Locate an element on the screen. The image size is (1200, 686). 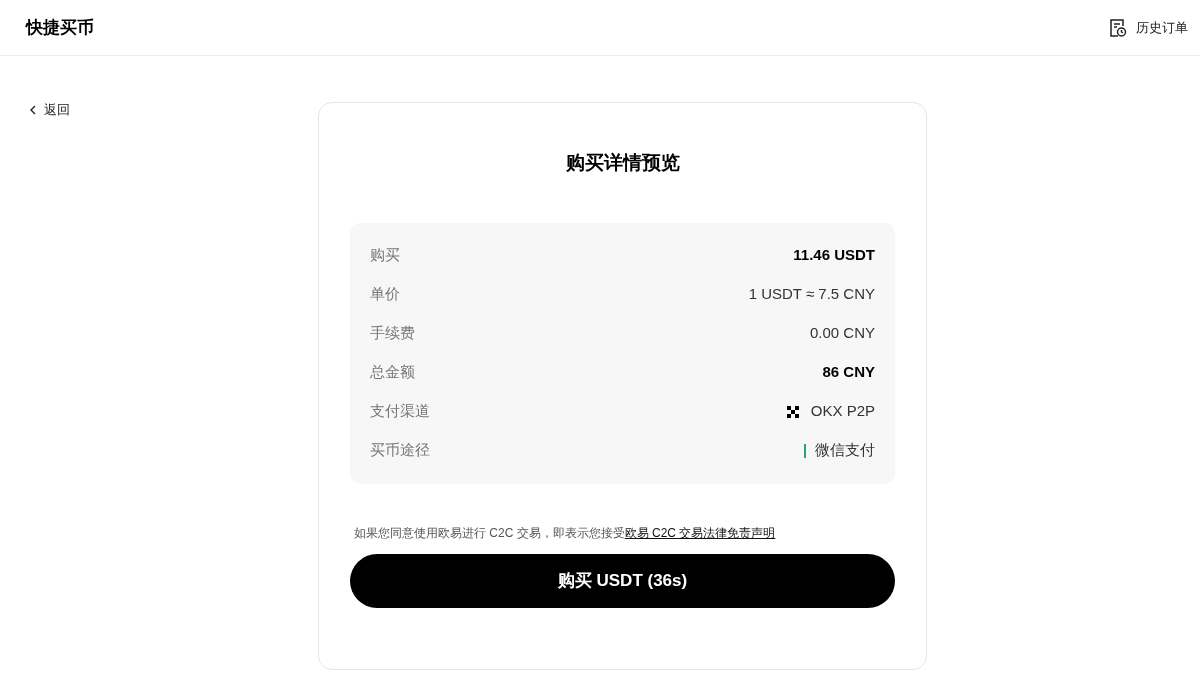
buy-button: 购买 USDT (36s) is located at coordinates (622, 580).